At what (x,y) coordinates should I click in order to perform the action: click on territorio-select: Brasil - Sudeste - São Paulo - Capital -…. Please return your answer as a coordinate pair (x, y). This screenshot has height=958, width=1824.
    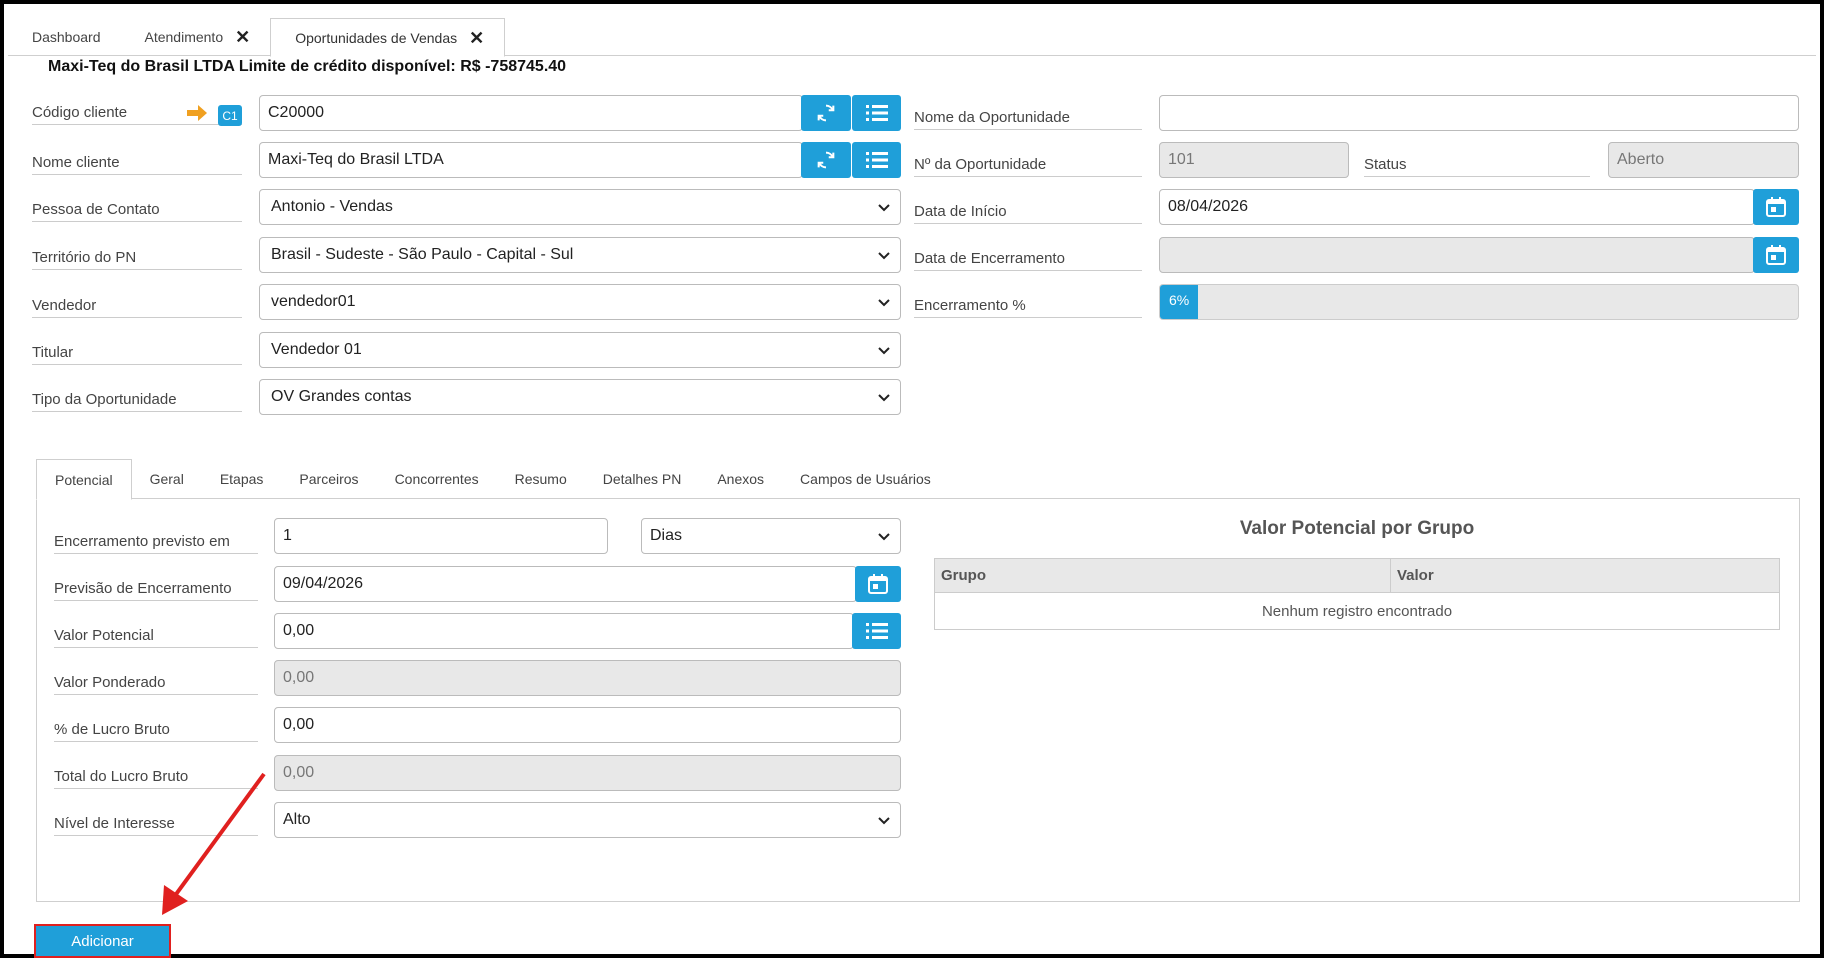
    Looking at the image, I should click on (580, 255).